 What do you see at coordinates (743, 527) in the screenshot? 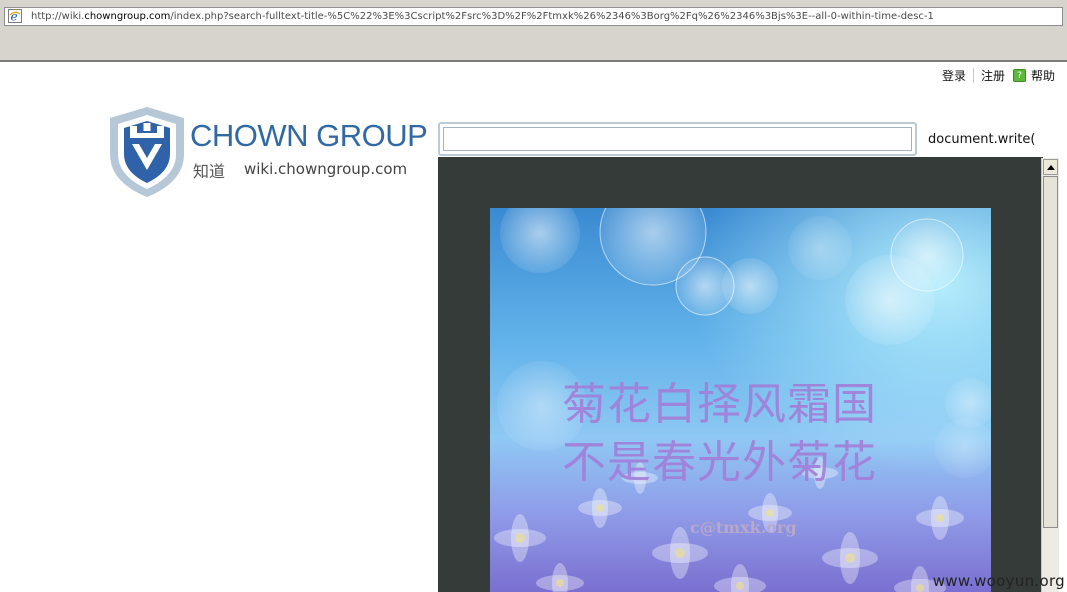
I see `image-credit: c@tmxk.org` at bounding box center [743, 527].